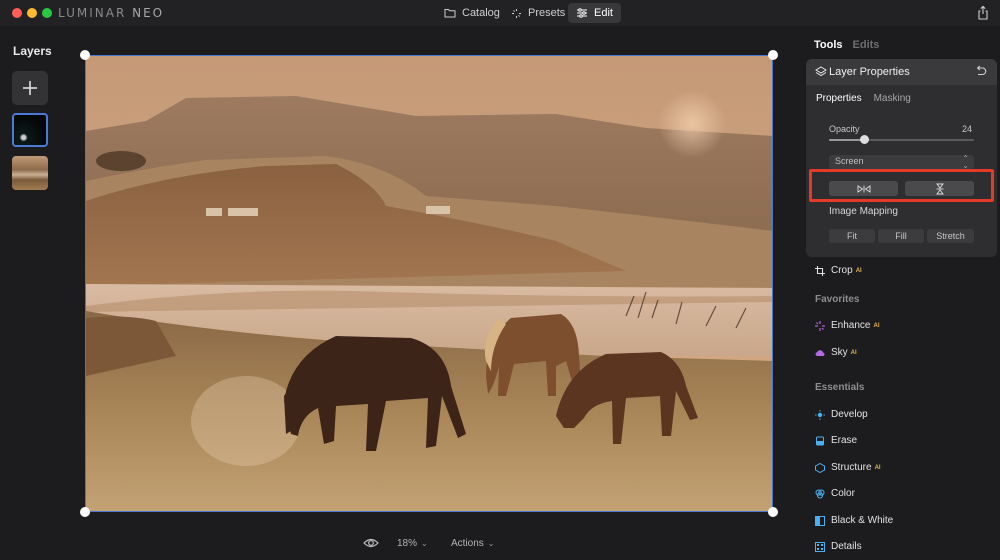  I want to click on mapping-fit-button: Fit, so click(852, 236).